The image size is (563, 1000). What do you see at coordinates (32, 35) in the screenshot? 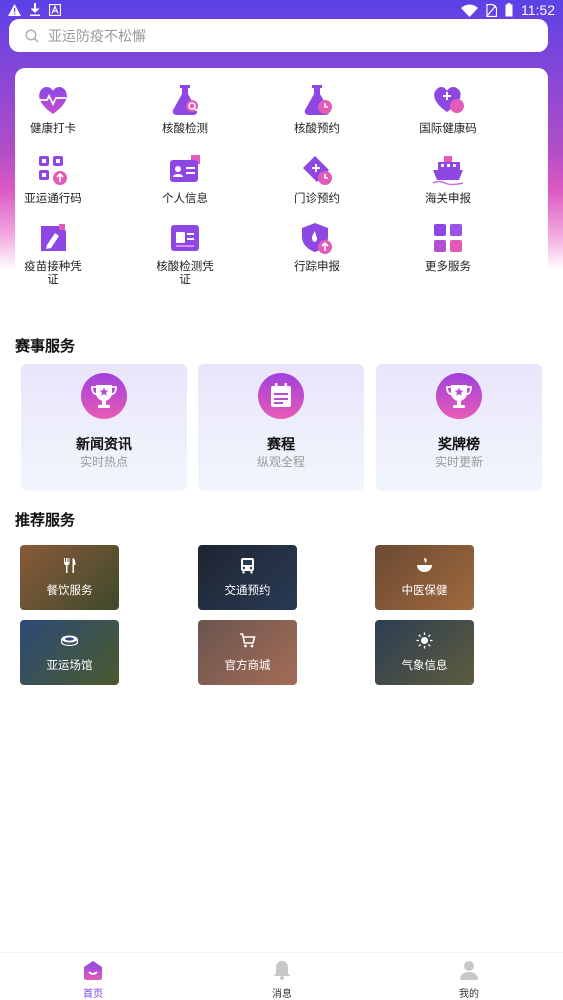
I see `search-icon` at bounding box center [32, 35].